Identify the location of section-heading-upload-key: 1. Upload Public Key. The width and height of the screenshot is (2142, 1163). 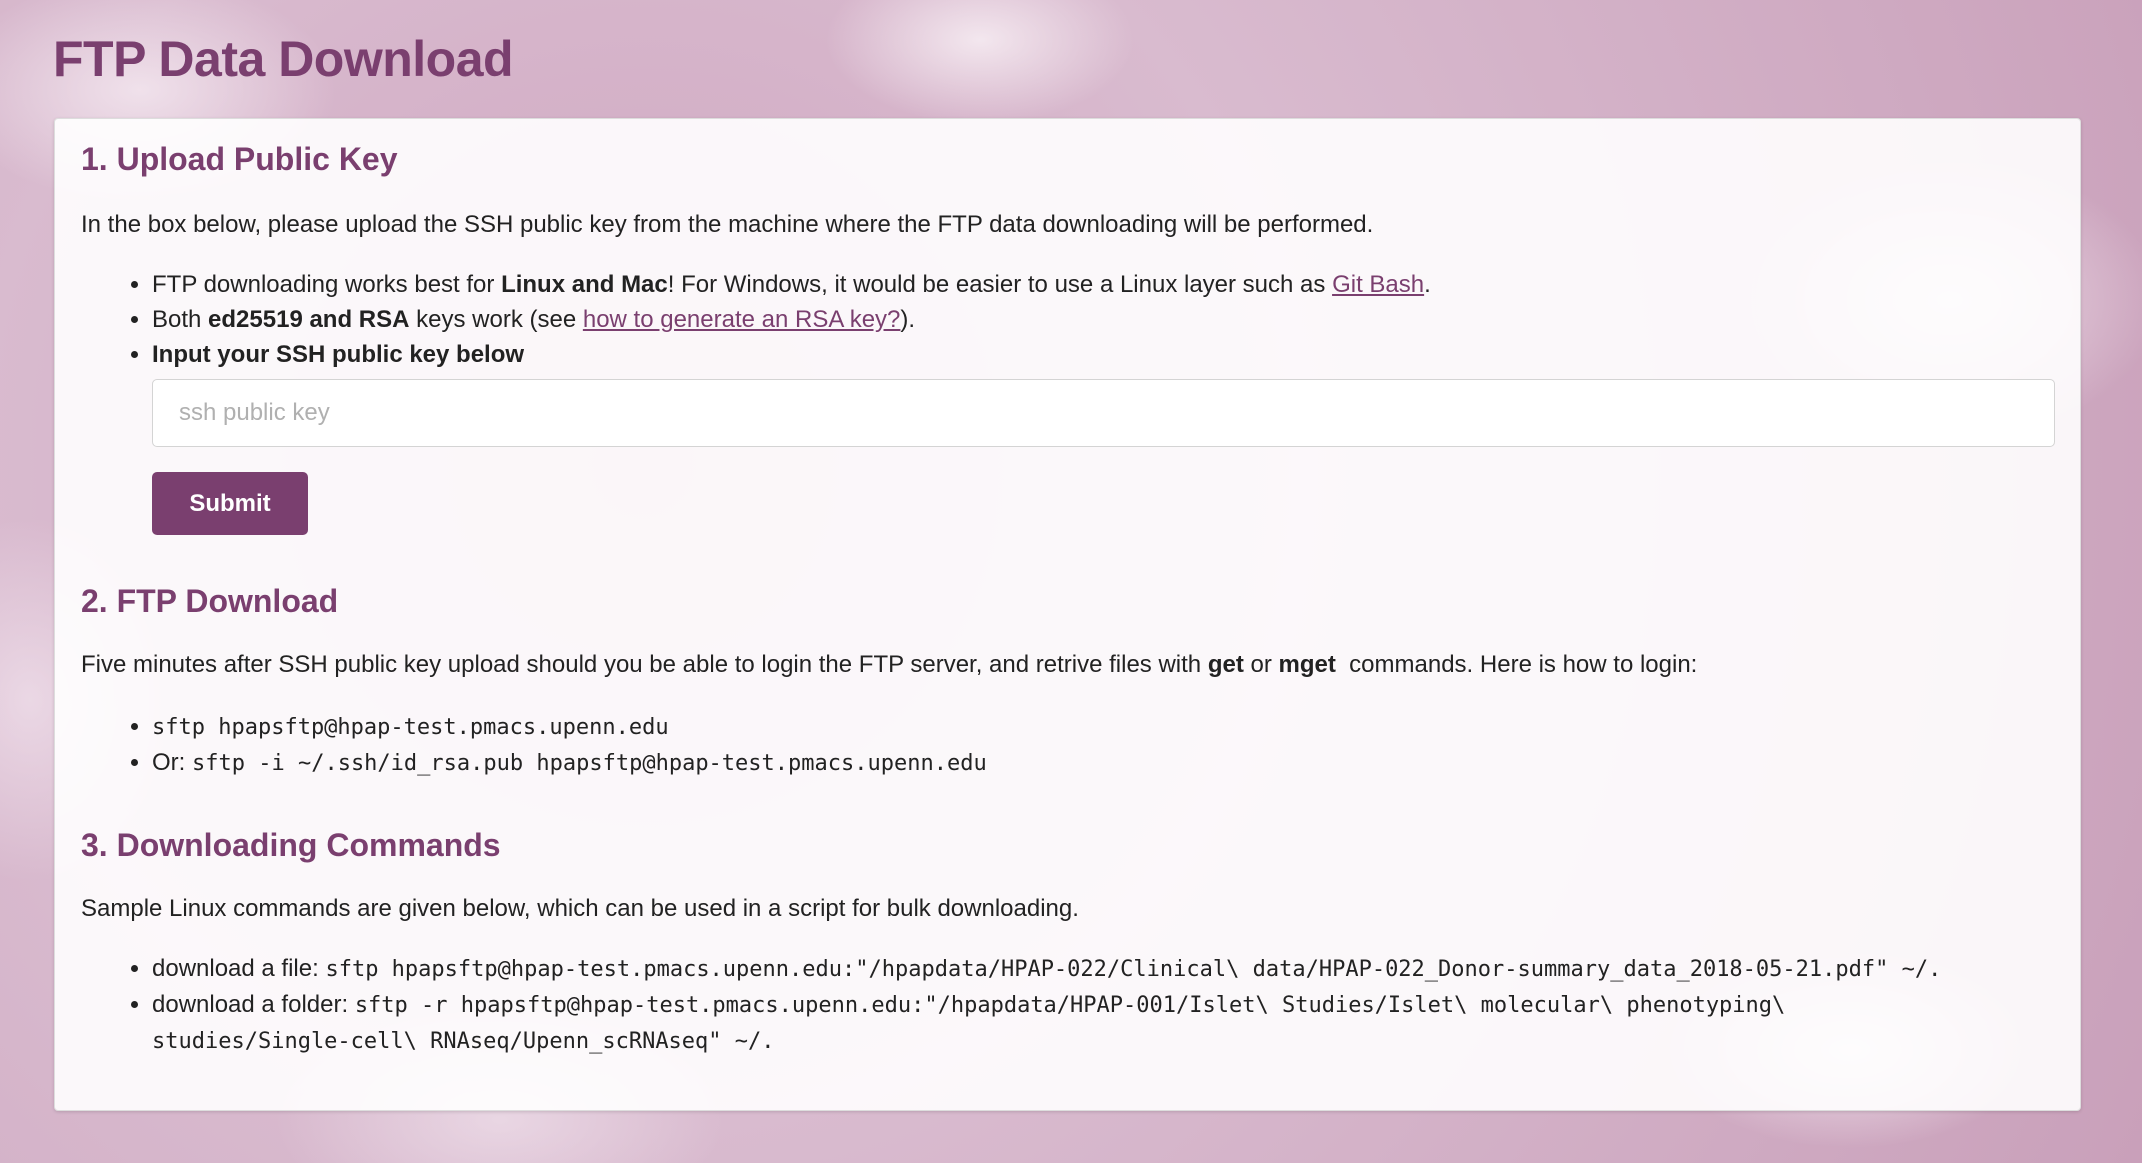
(239, 159).